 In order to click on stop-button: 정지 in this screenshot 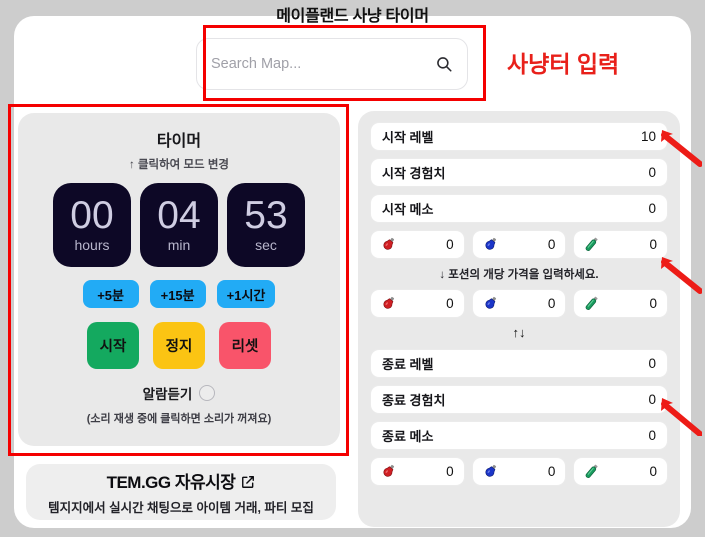, I will do `click(179, 345)`.